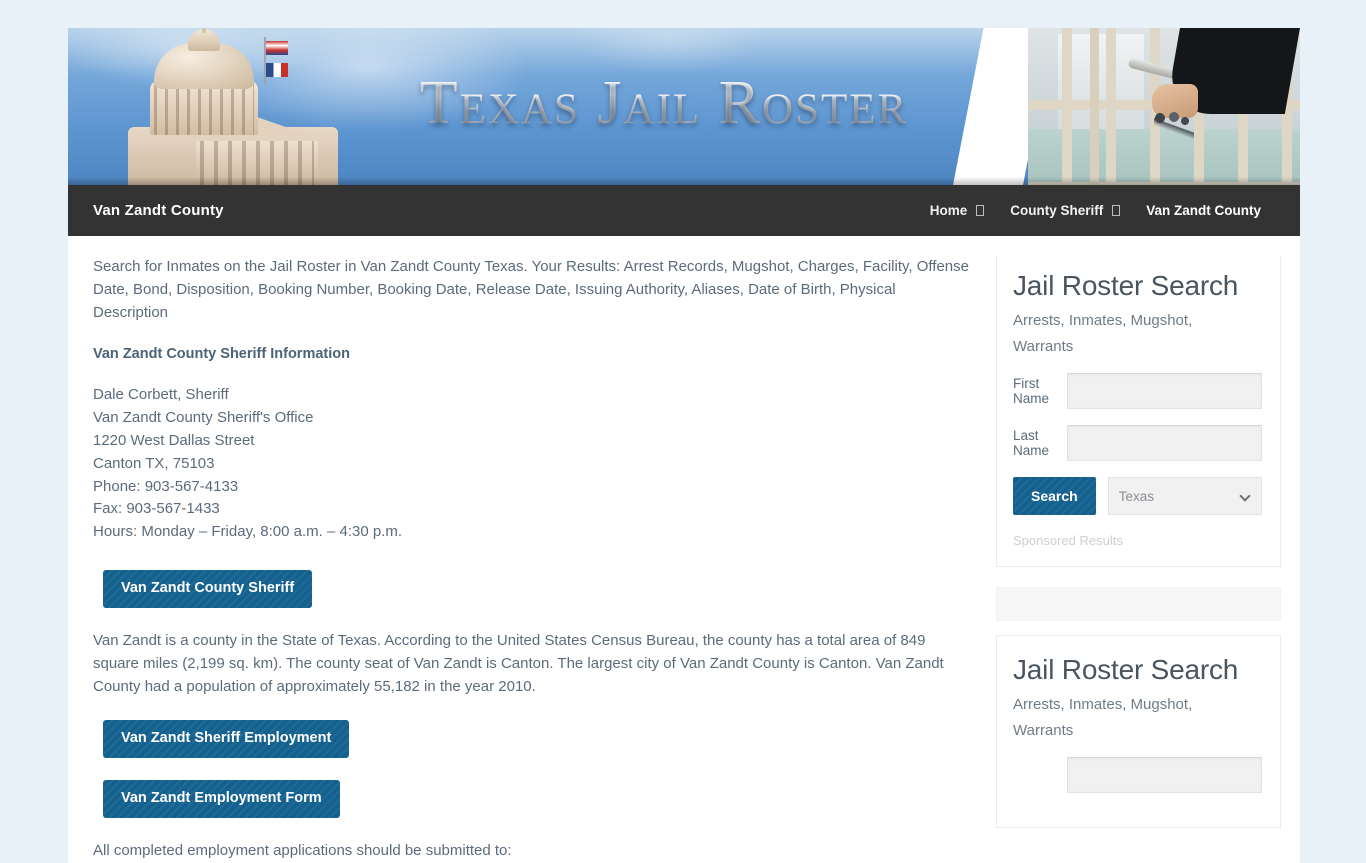  I want to click on state-select-value: Texas, so click(1136, 496).